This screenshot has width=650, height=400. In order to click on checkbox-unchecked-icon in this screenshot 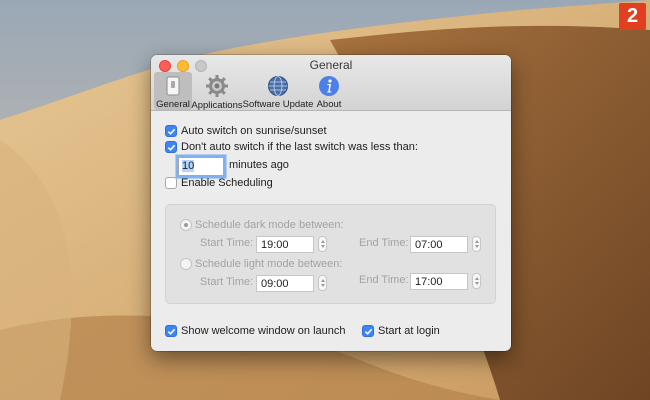, I will do `click(171, 183)`.